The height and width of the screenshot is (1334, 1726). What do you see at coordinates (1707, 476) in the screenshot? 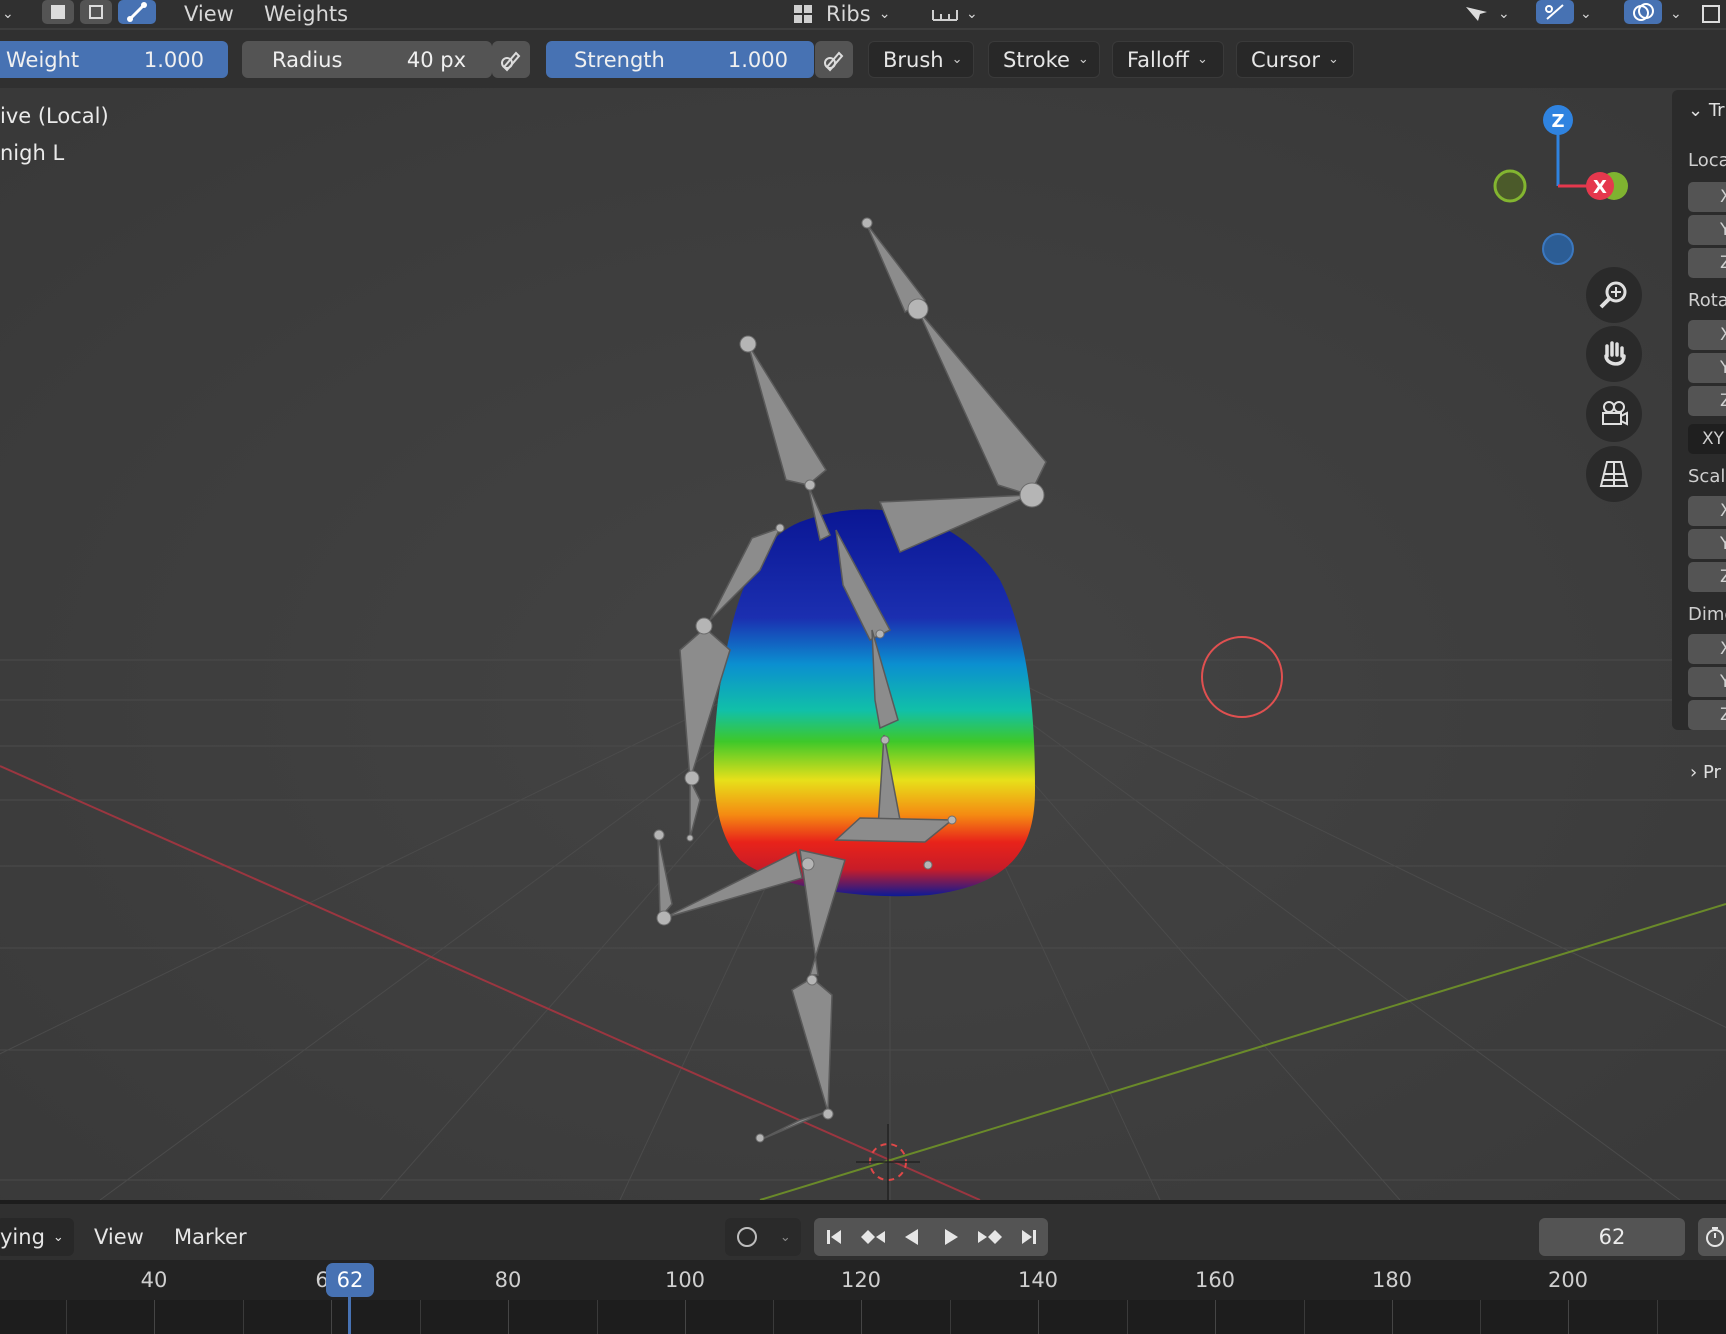
I see `scale-label: Scal` at bounding box center [1707, 476].